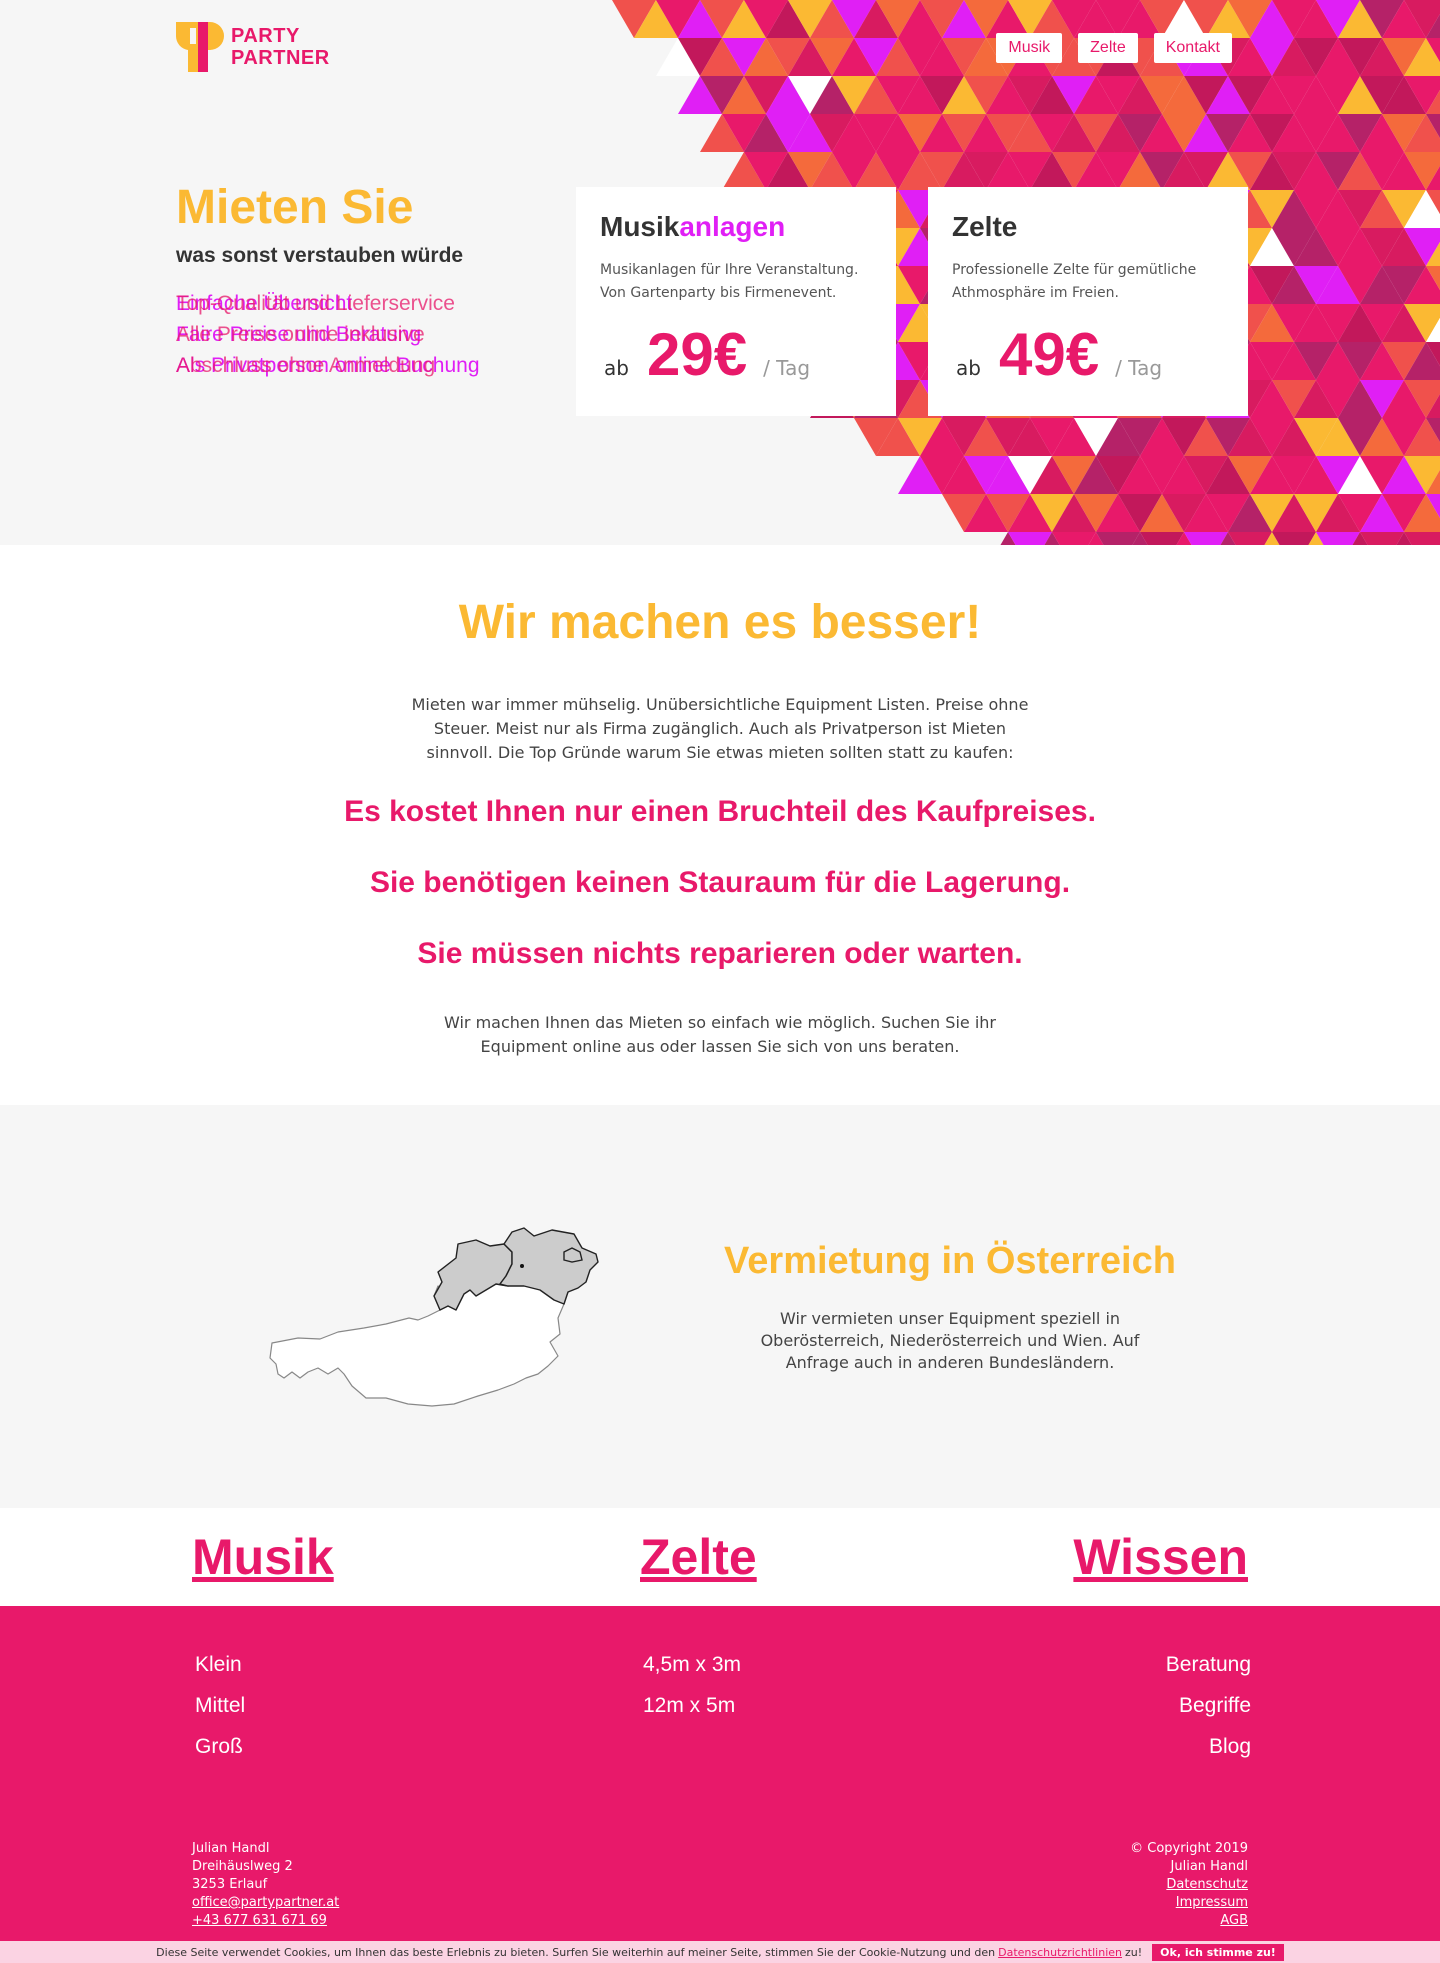 The image size is (1440, 1963). What do you see at coordinates (732, 226) in the screenshot?
I see `card-title-accent: anlagen` at bounding box center [732, 226].